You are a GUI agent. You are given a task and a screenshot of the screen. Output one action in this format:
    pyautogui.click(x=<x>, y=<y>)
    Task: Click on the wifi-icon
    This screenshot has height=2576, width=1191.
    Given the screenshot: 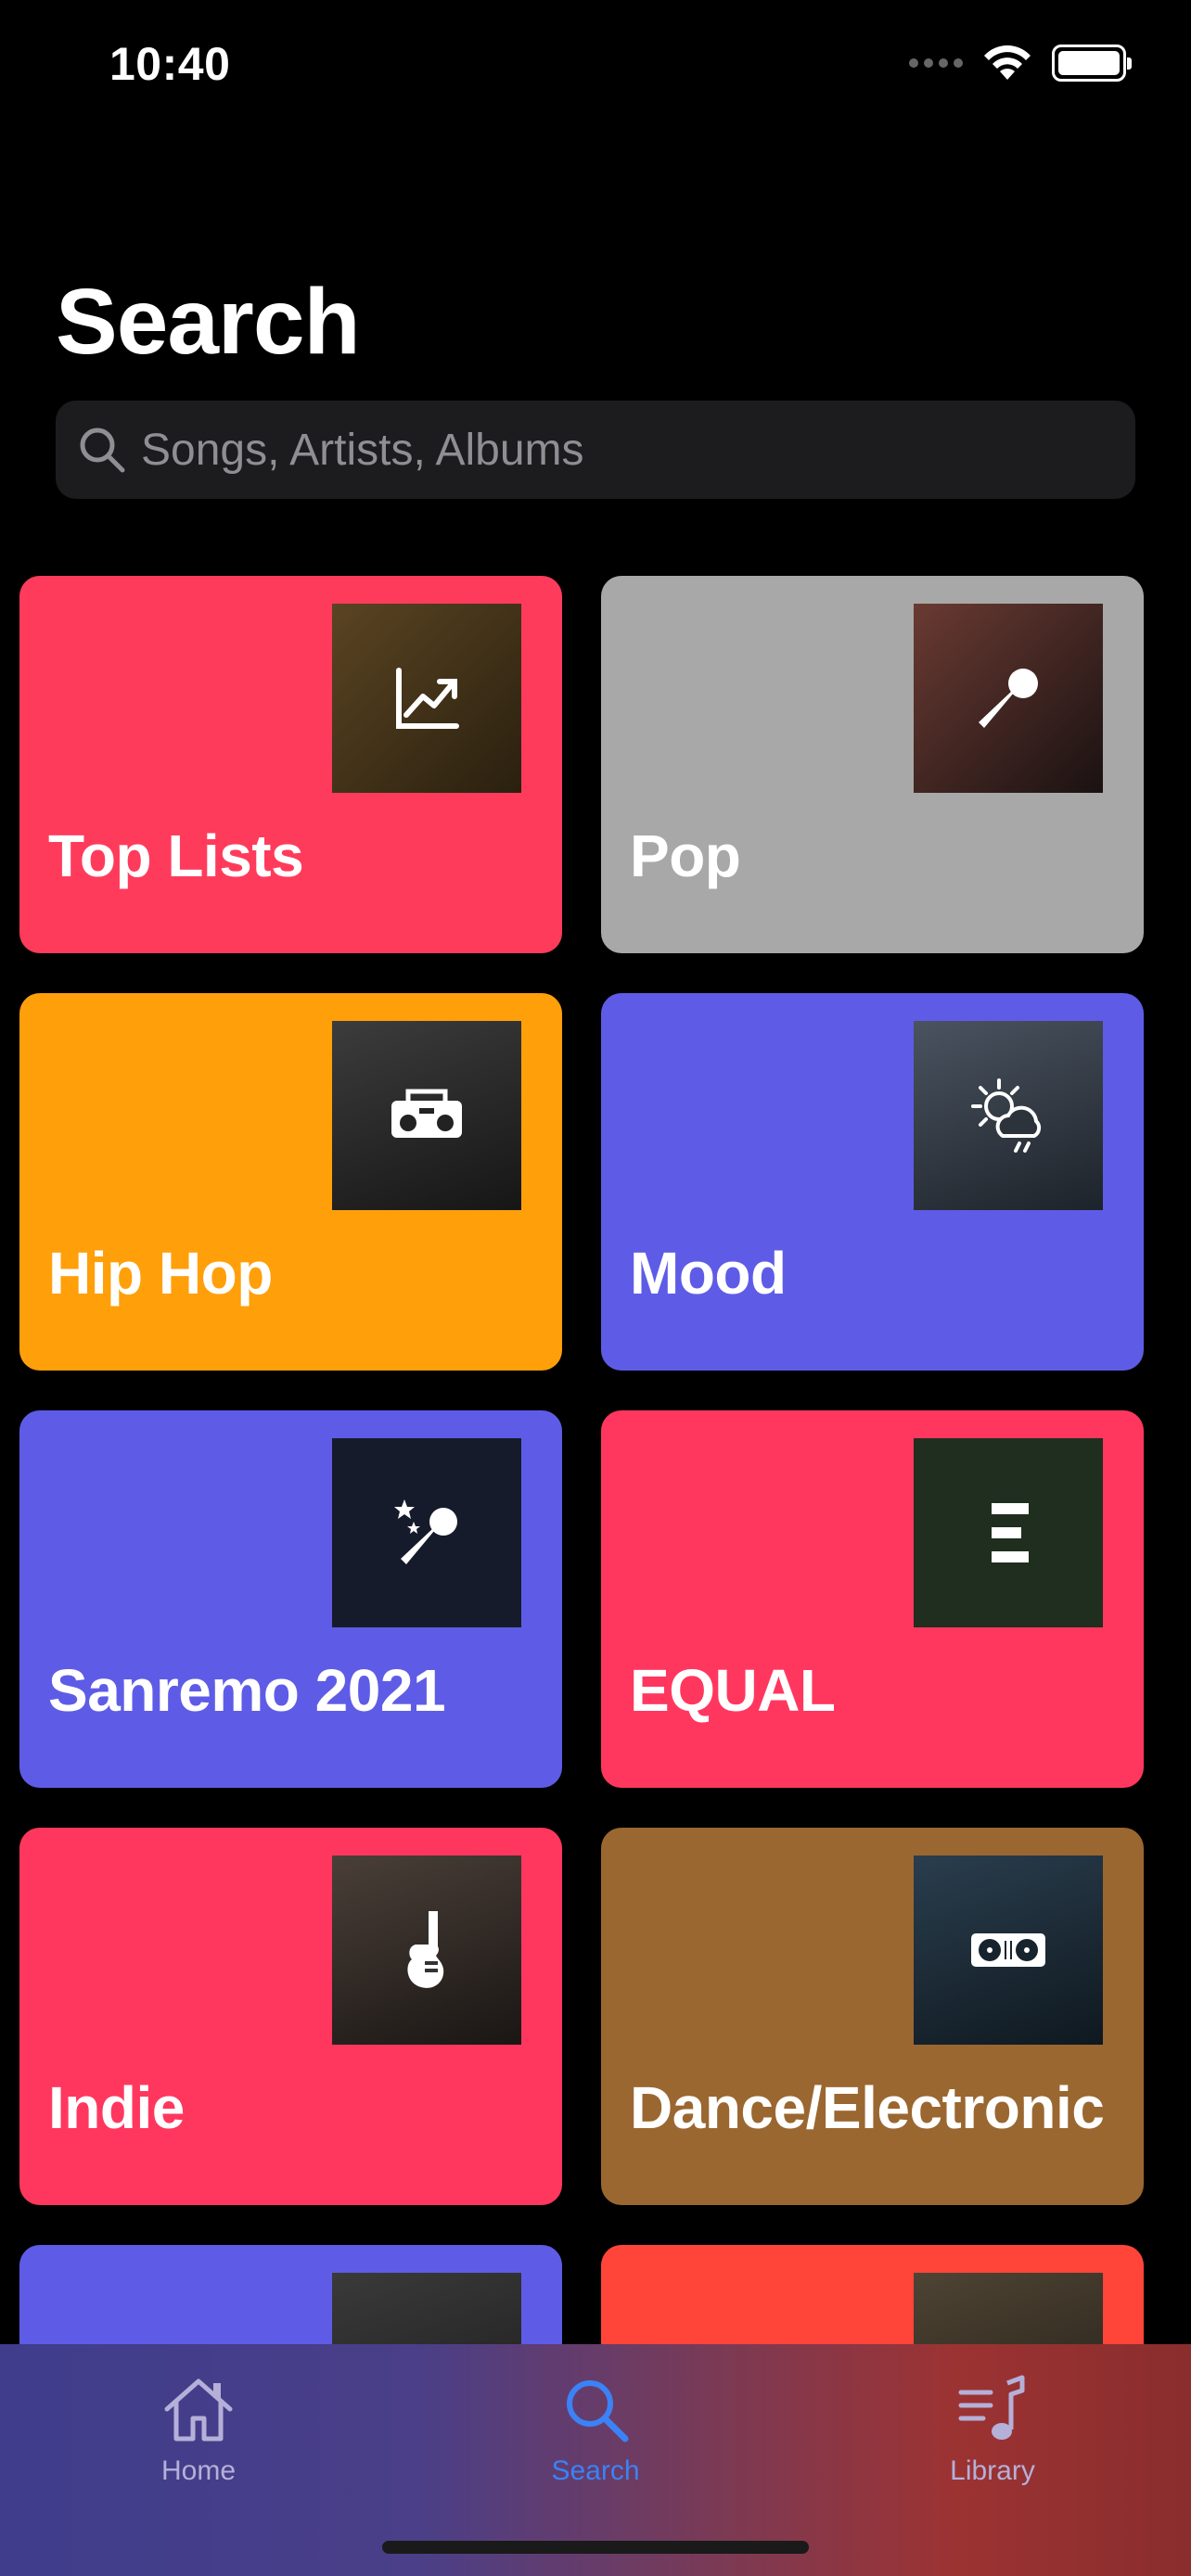 What is the action you would take?
    pyautogui.click(x=1007, y=62)
    